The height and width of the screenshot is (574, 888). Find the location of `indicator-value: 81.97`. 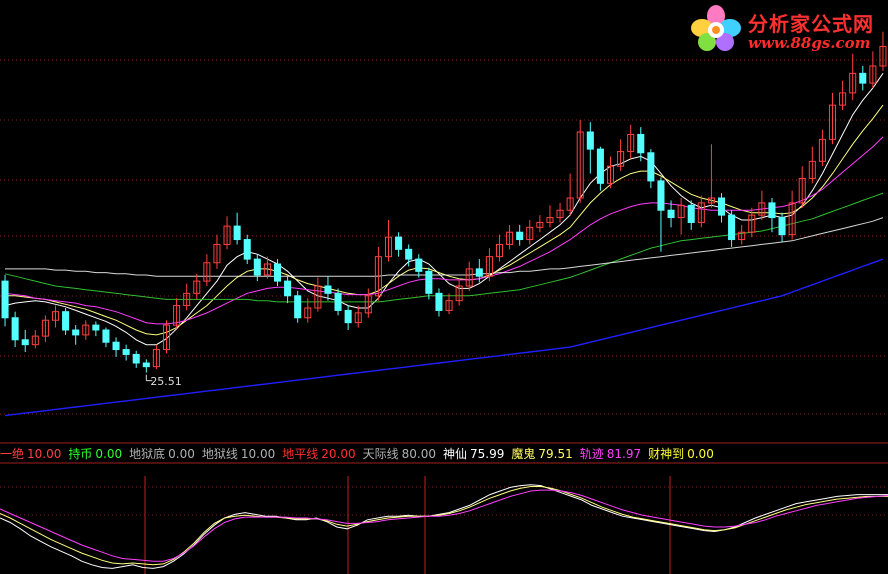

indicator-value: 81.97 is located at coordinates (624, 453).